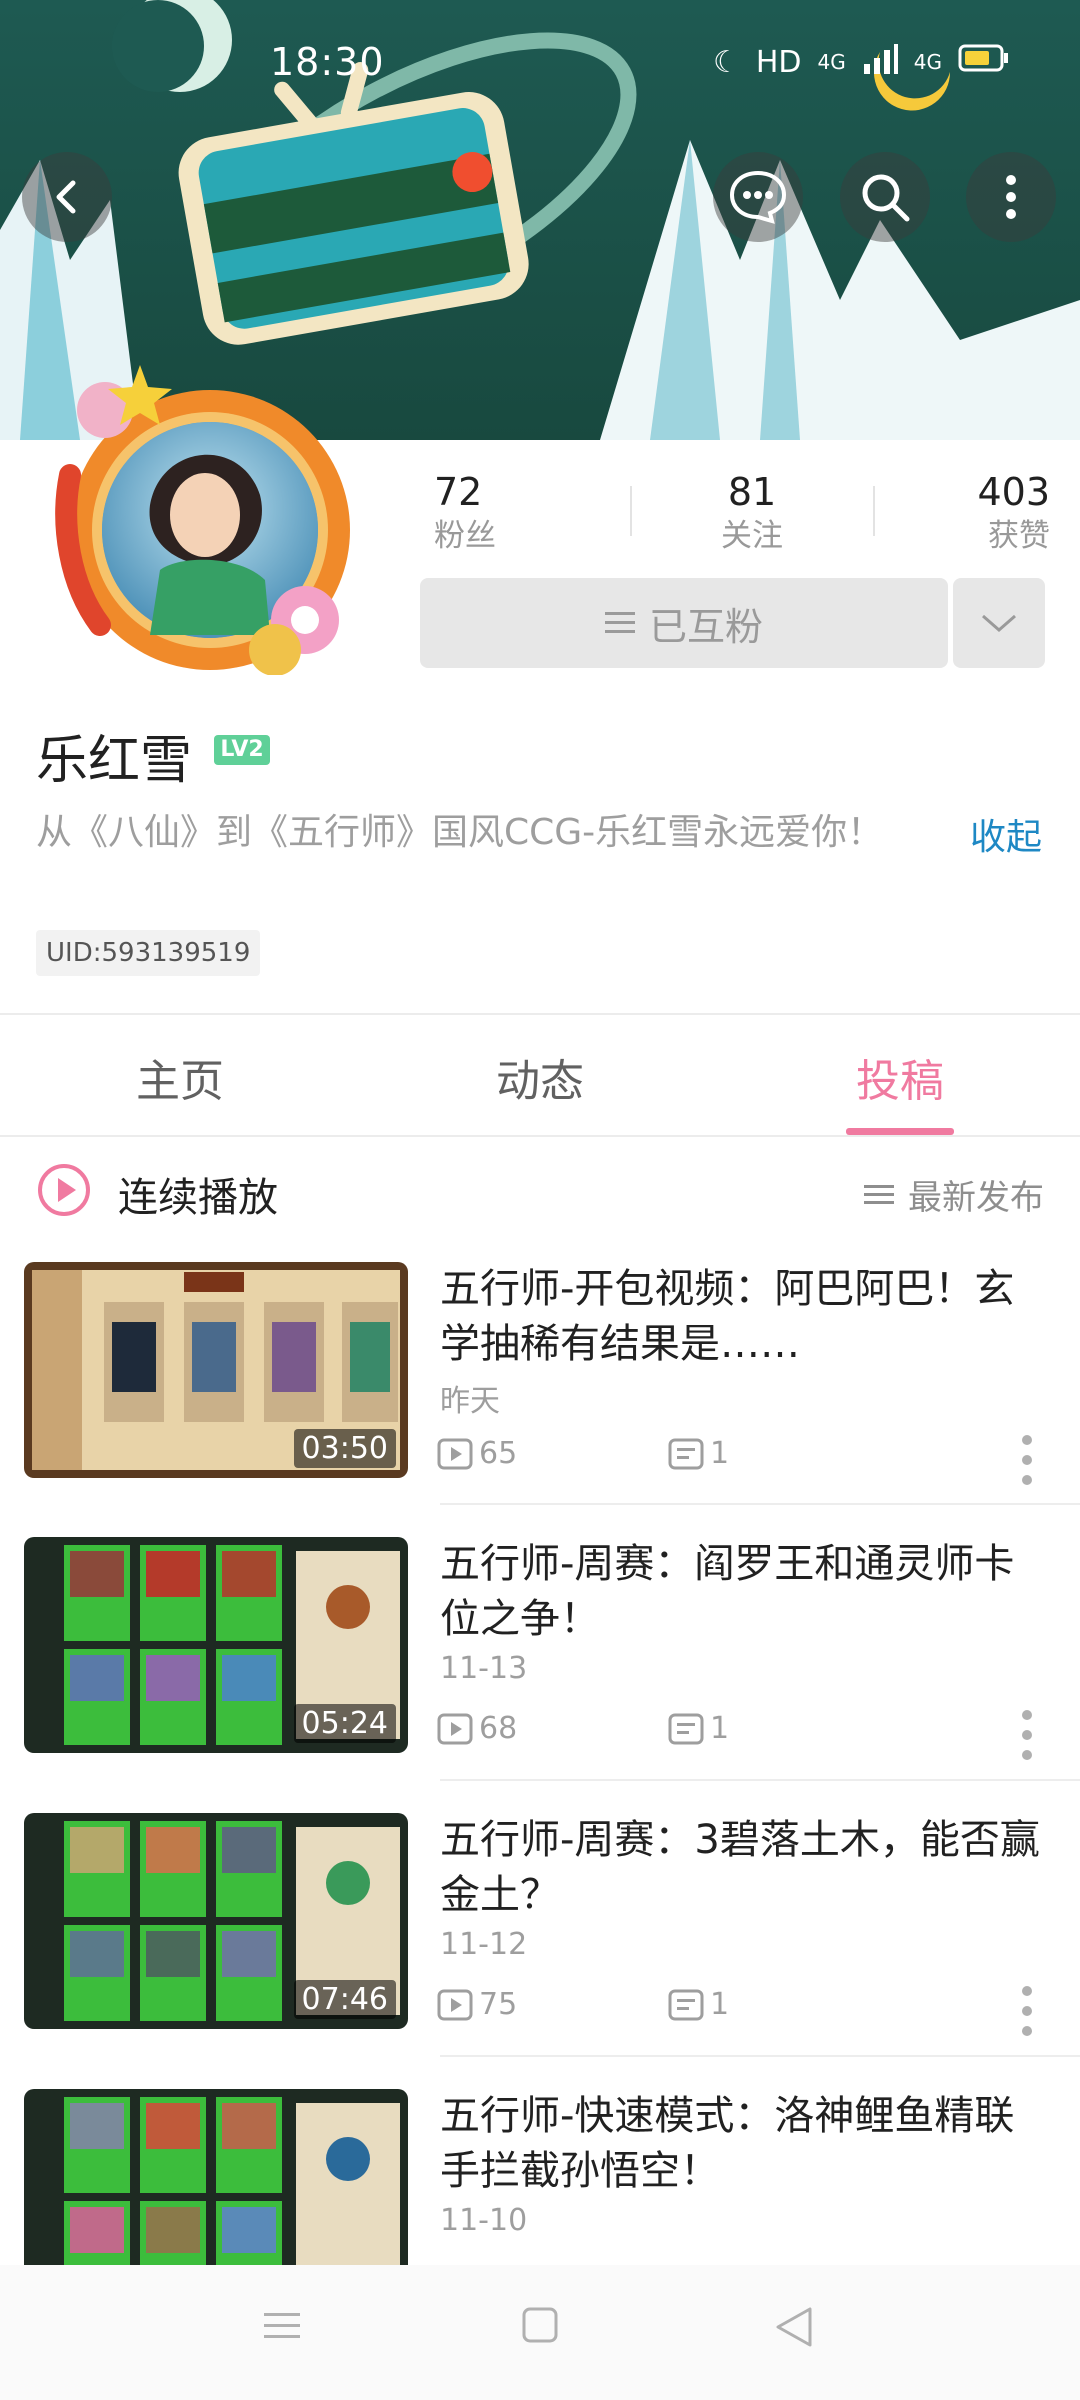 This screenshot has height=2400, width=1080. Describe the element at coordinates (745, 2144) in the screenshot. I see `video-title: 五行师-快速模式：洛神鲤鱼精联手拦截孙悟空！` at that location.